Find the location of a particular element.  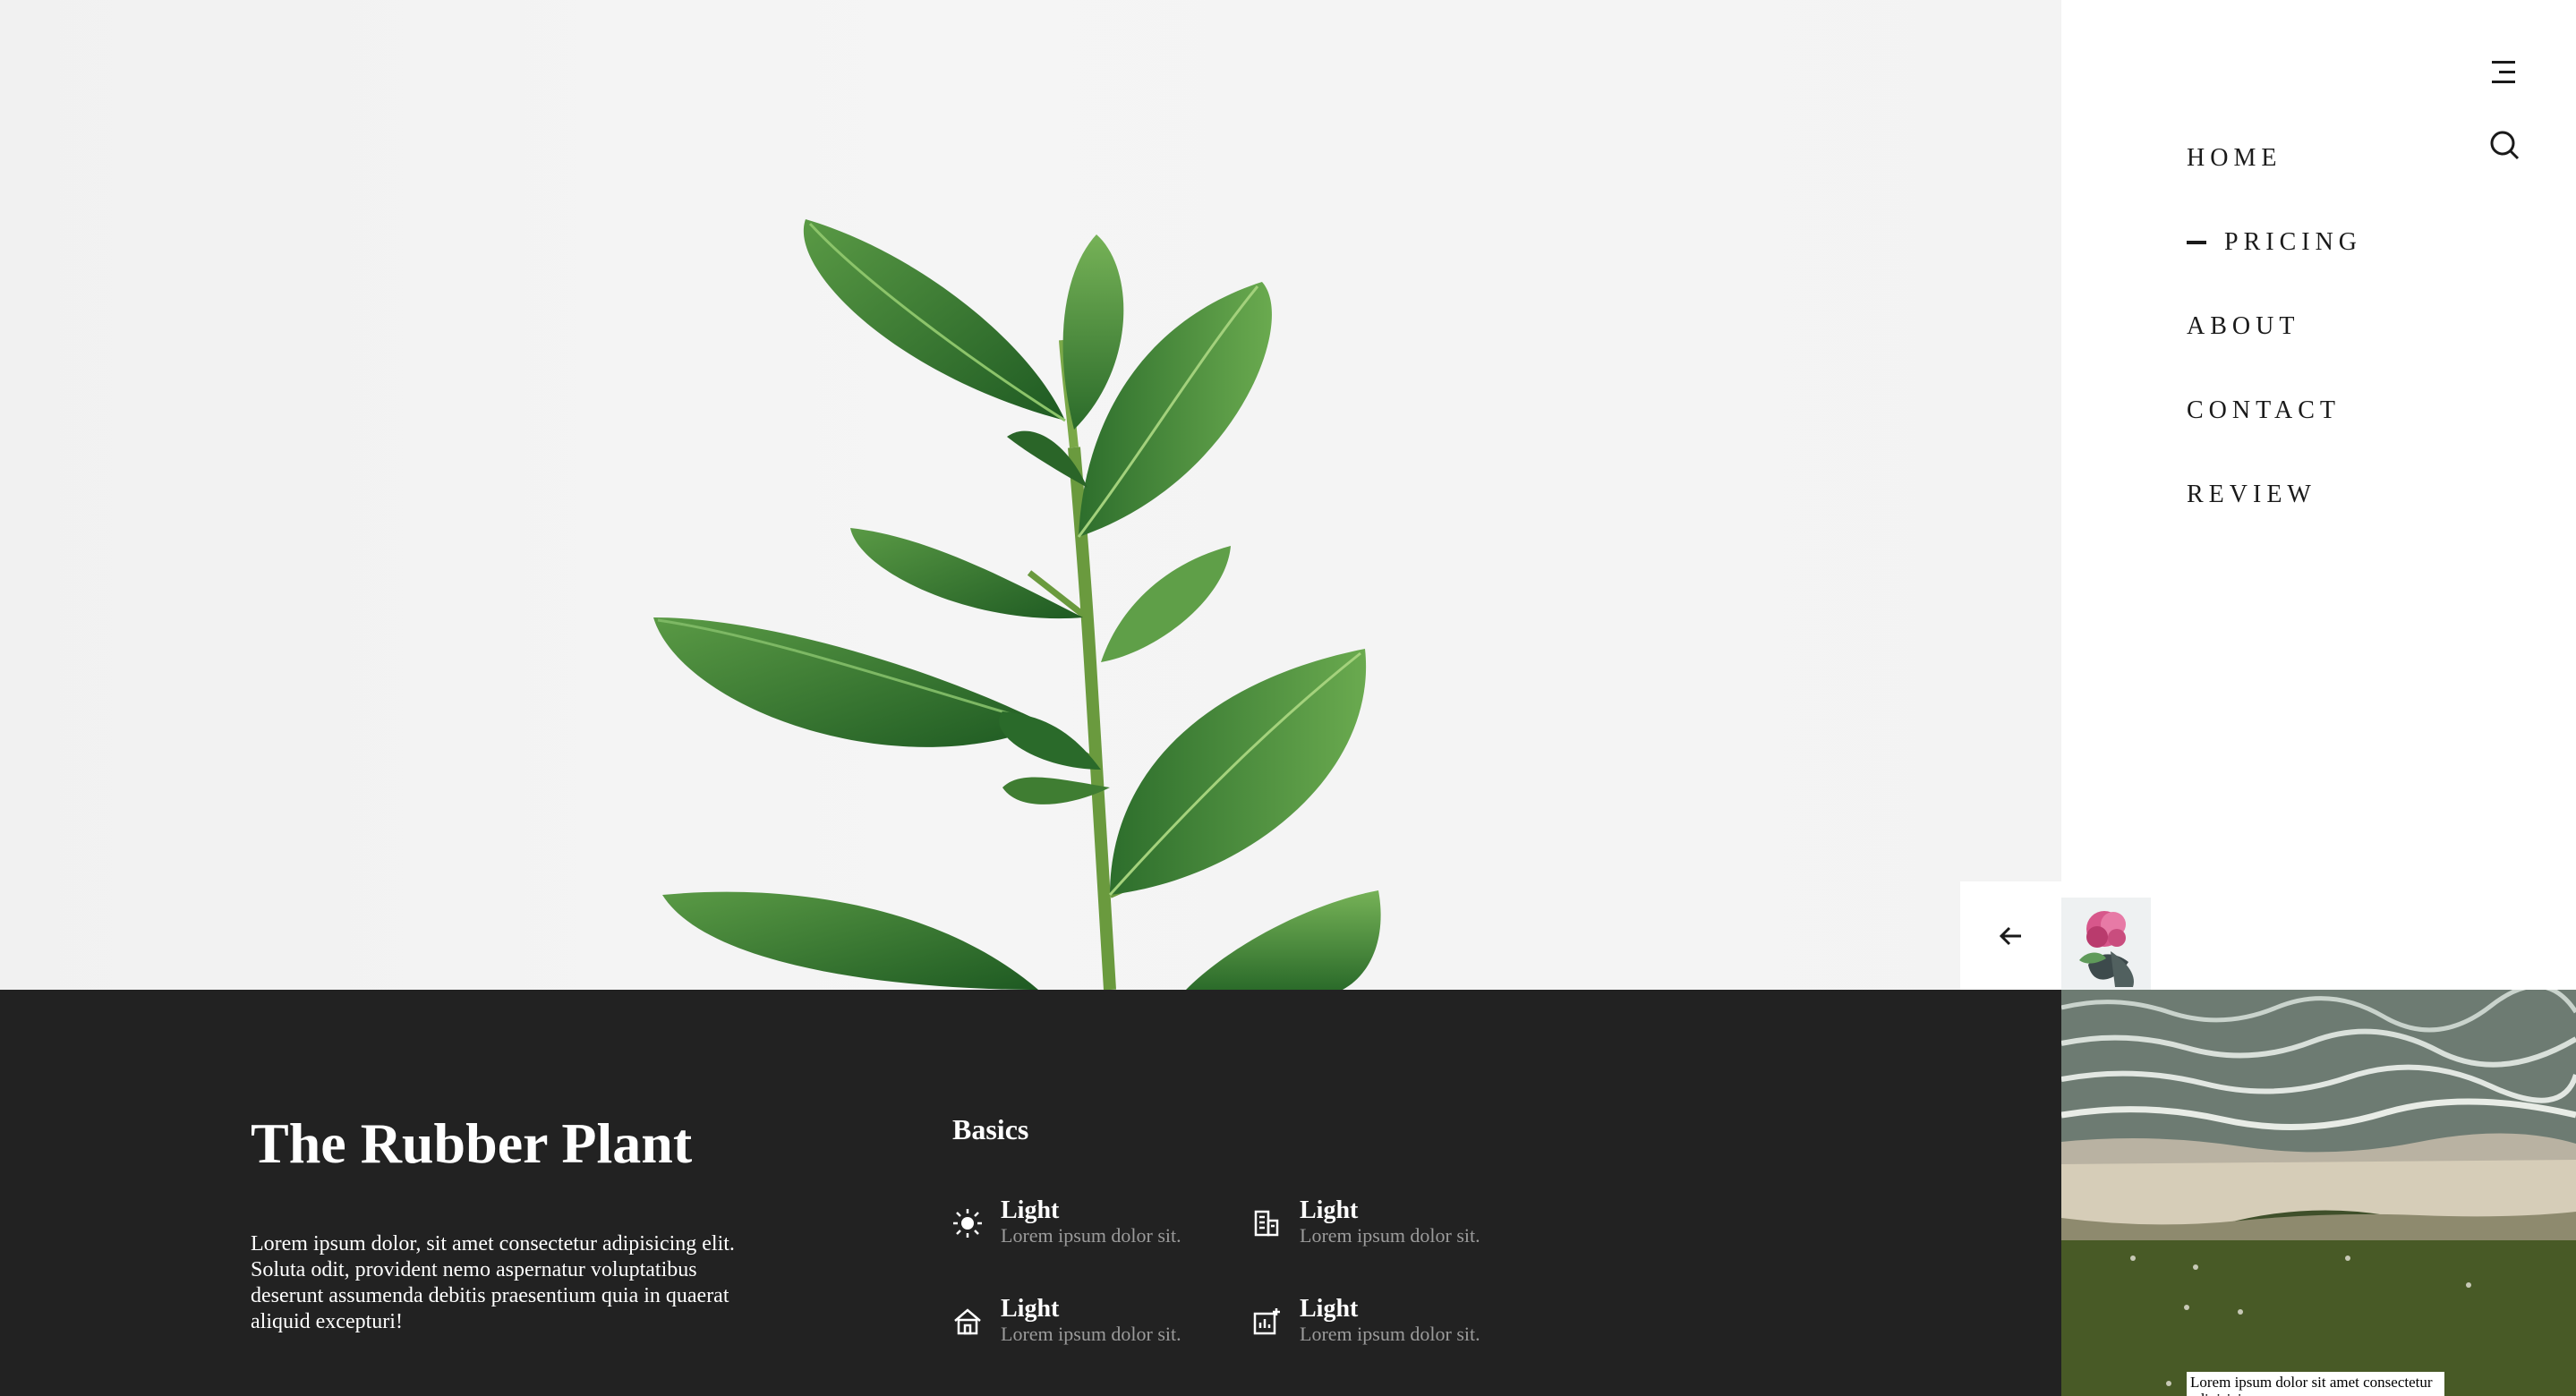

arrow-left-icon is located at coordinates (2010, 935).